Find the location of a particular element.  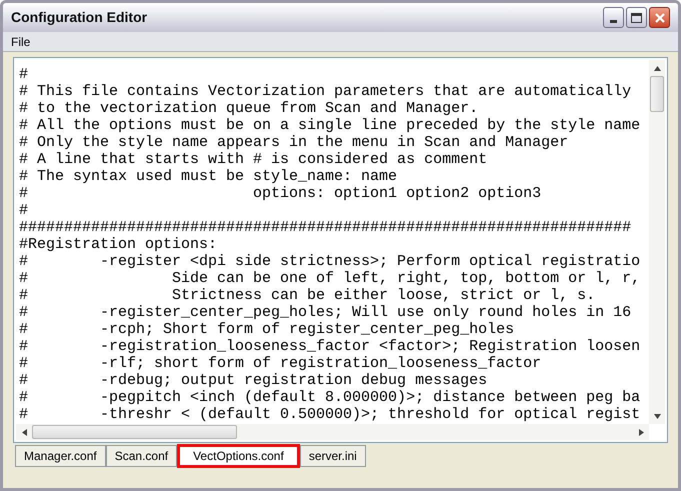

scroll-left-icon is located at coordinates (24, 432).